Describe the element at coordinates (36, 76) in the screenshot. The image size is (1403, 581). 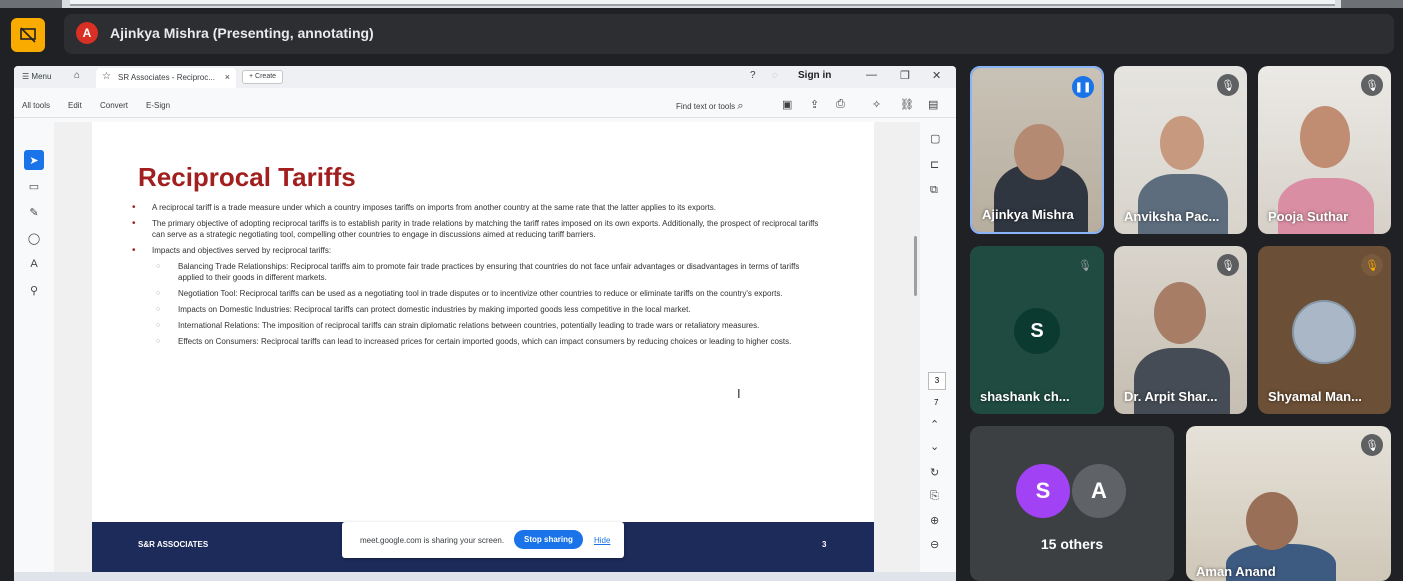
I see `menu-button: ☰ Menu` at that location.